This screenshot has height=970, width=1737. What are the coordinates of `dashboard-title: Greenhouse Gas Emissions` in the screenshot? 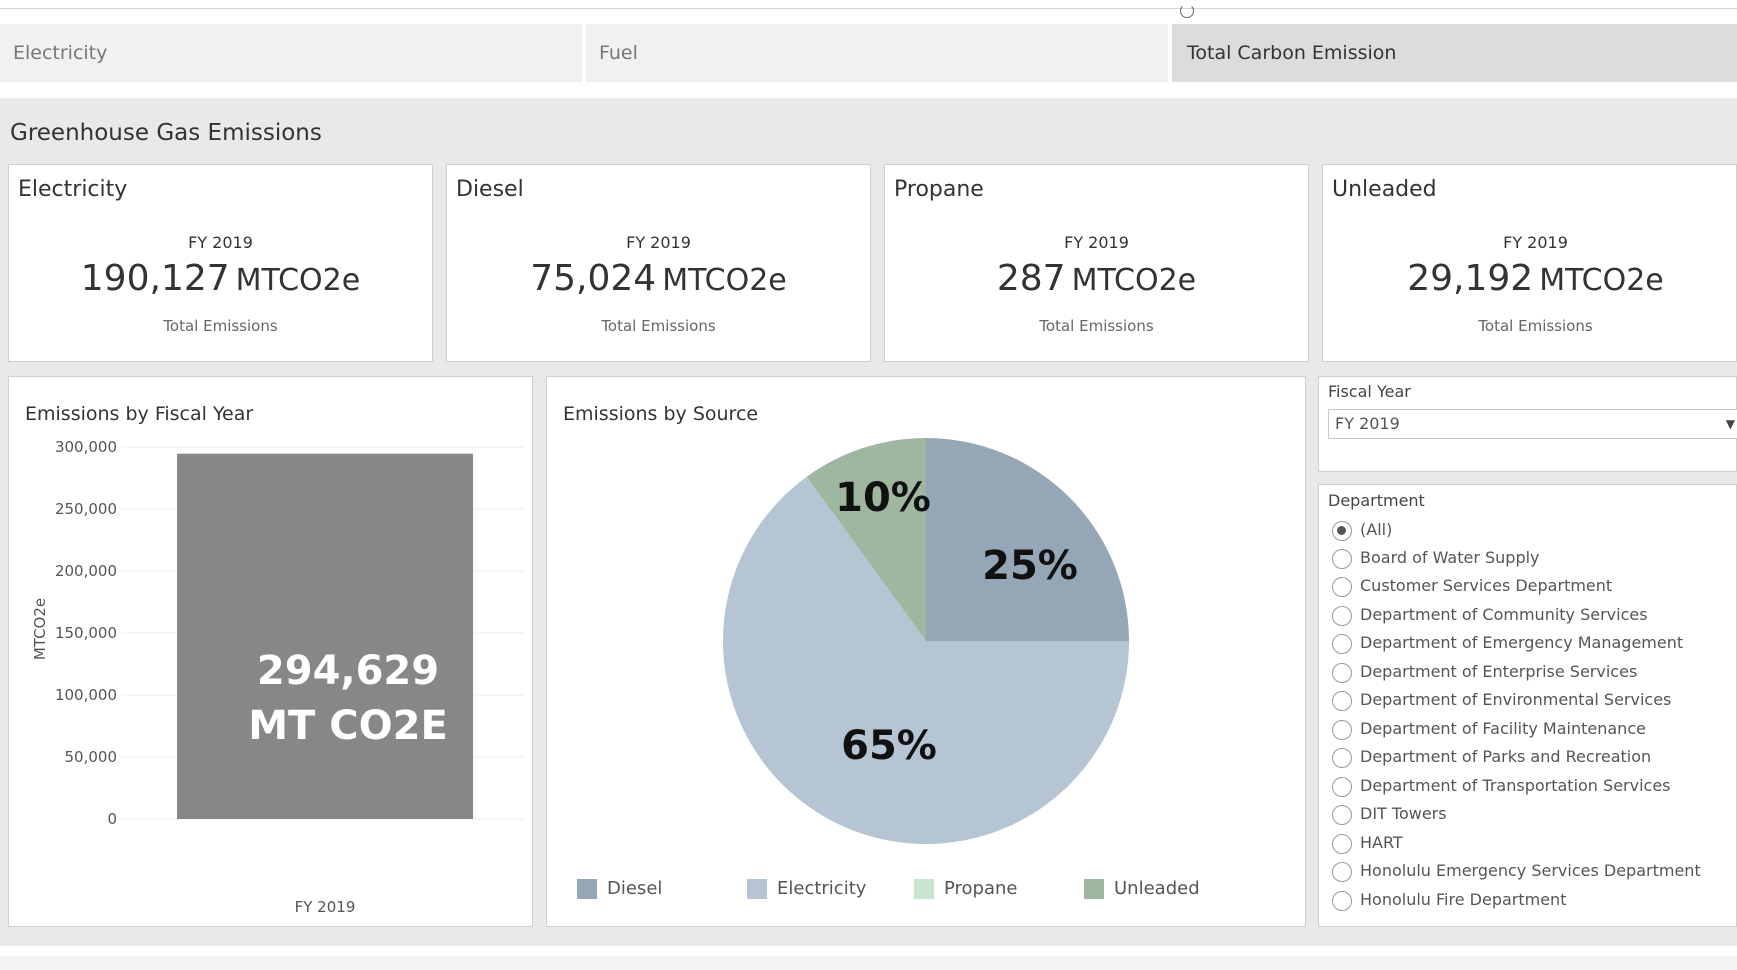 It's located at (166, 133).